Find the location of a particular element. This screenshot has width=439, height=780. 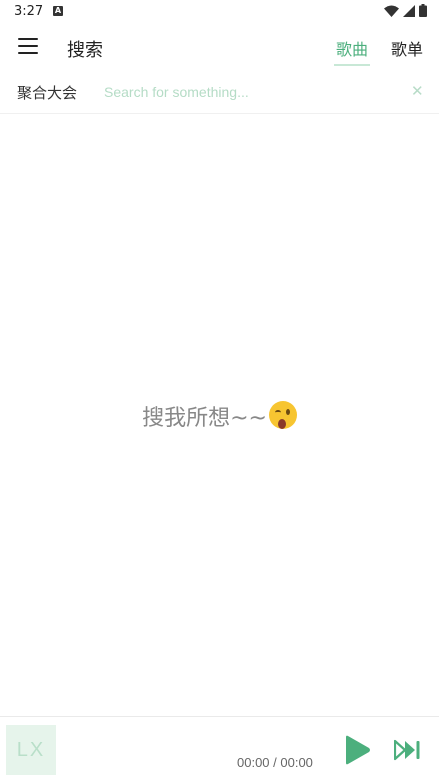

search-bar: 聚合大会 ✕ is located at coordinates (219, 93).